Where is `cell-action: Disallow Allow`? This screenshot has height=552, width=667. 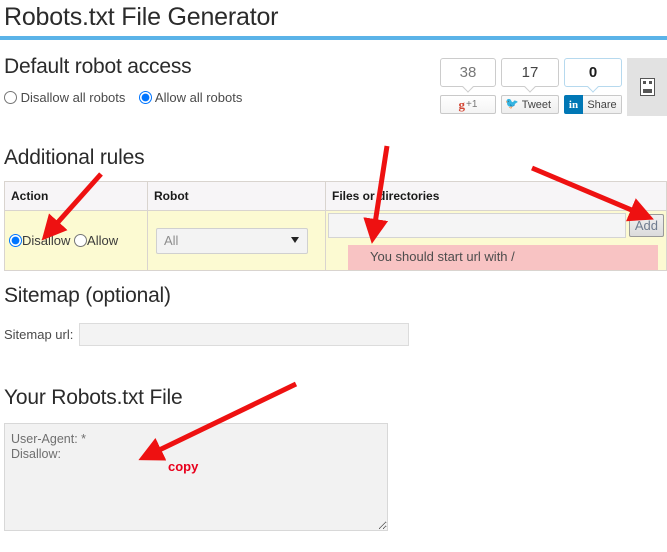 cell-action: Disallow Allow is located at coordinates (76, 240).